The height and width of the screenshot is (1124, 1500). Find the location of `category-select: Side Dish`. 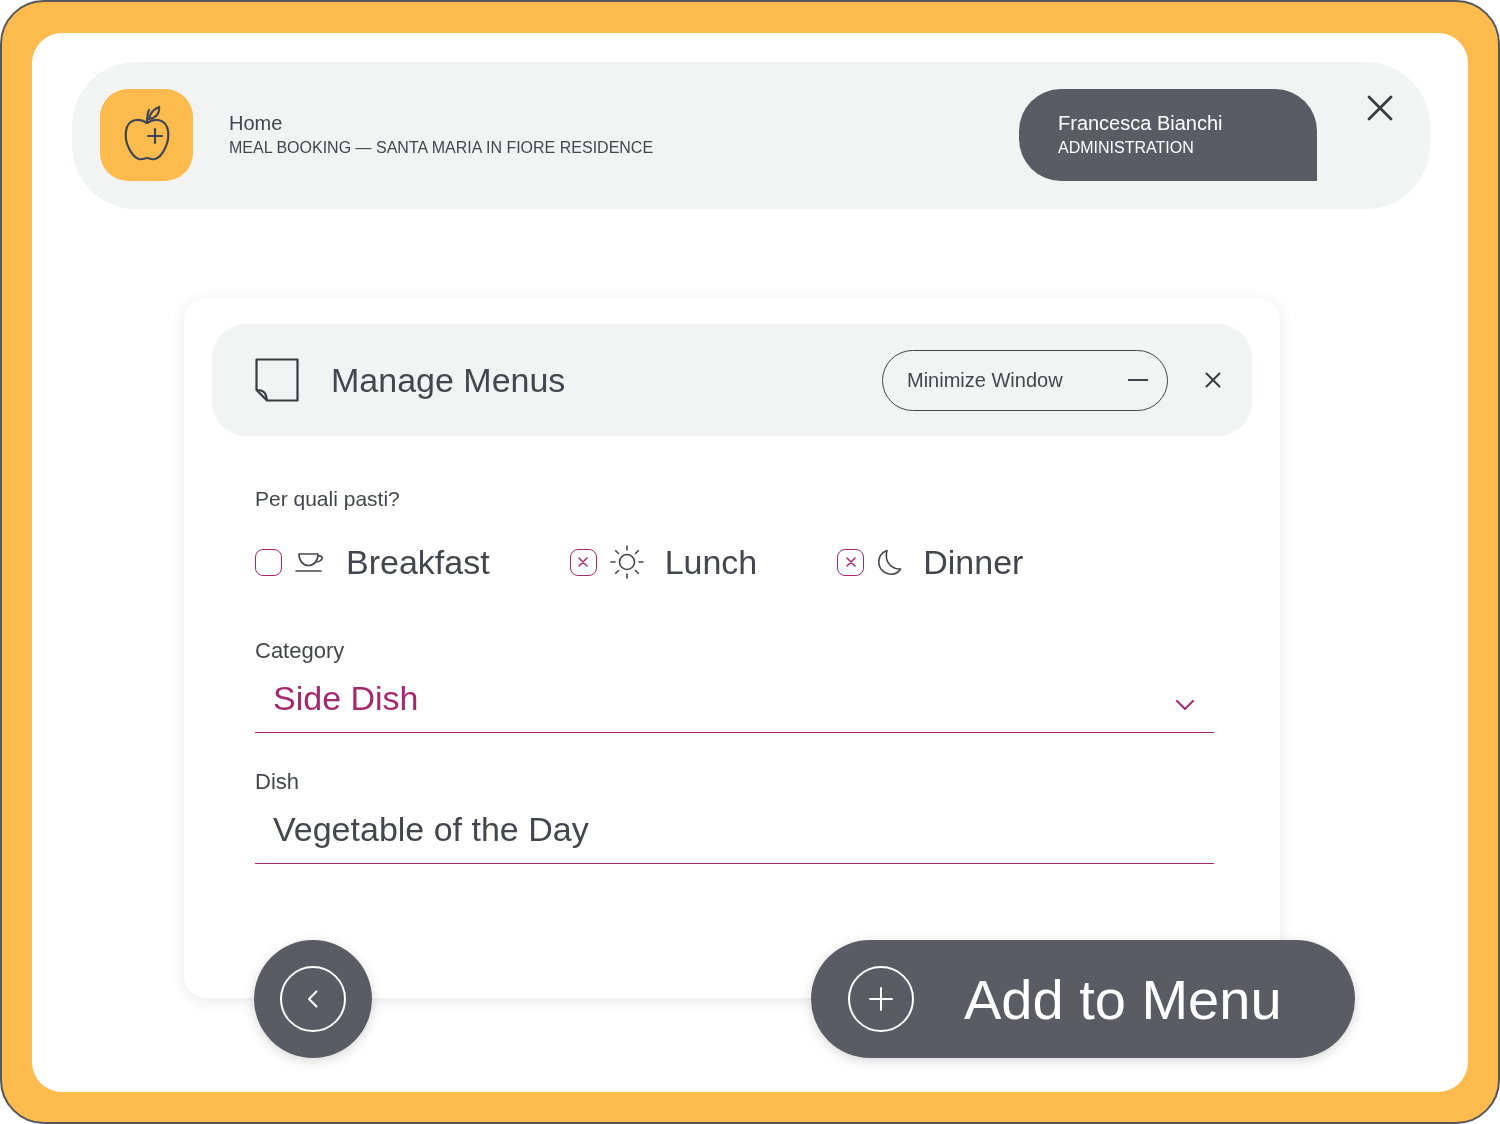

category-select: Side Dish is located at coordinates (734, 698).